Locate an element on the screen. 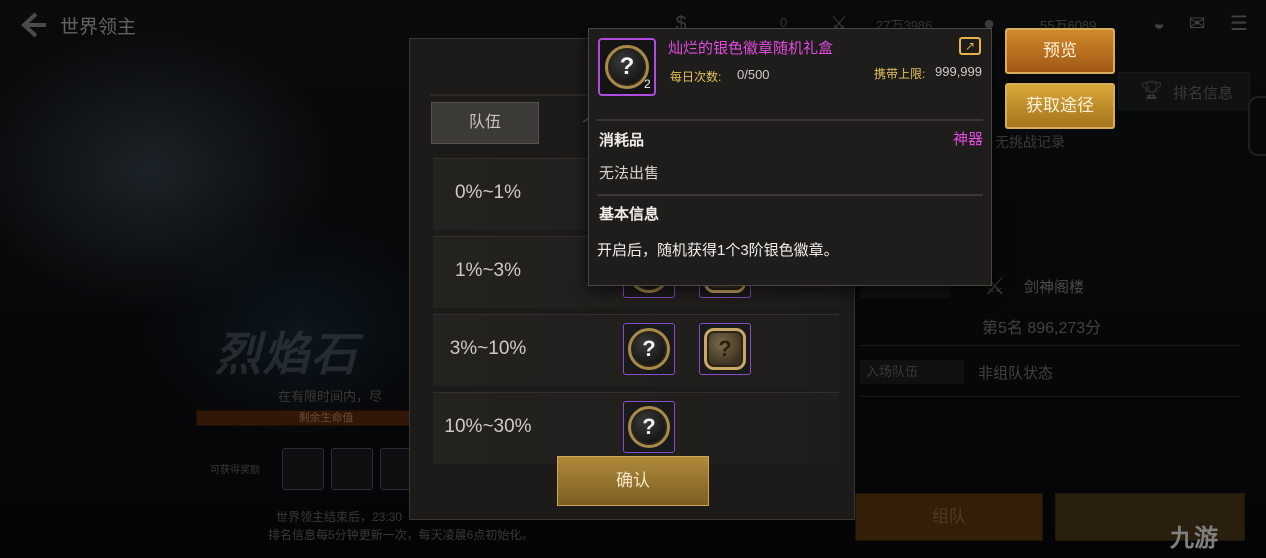  tier-row: 10%~30% ? is located at coordinates (636, 428).